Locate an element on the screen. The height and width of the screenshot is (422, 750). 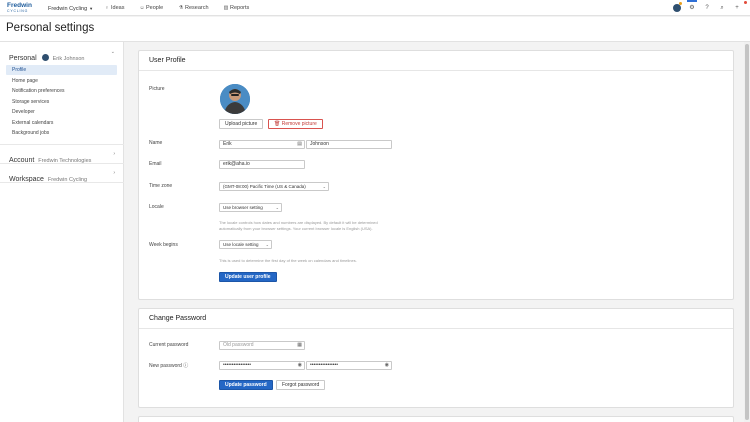
new-password-label: New password ⓘ is located at coordinates (169, 366).